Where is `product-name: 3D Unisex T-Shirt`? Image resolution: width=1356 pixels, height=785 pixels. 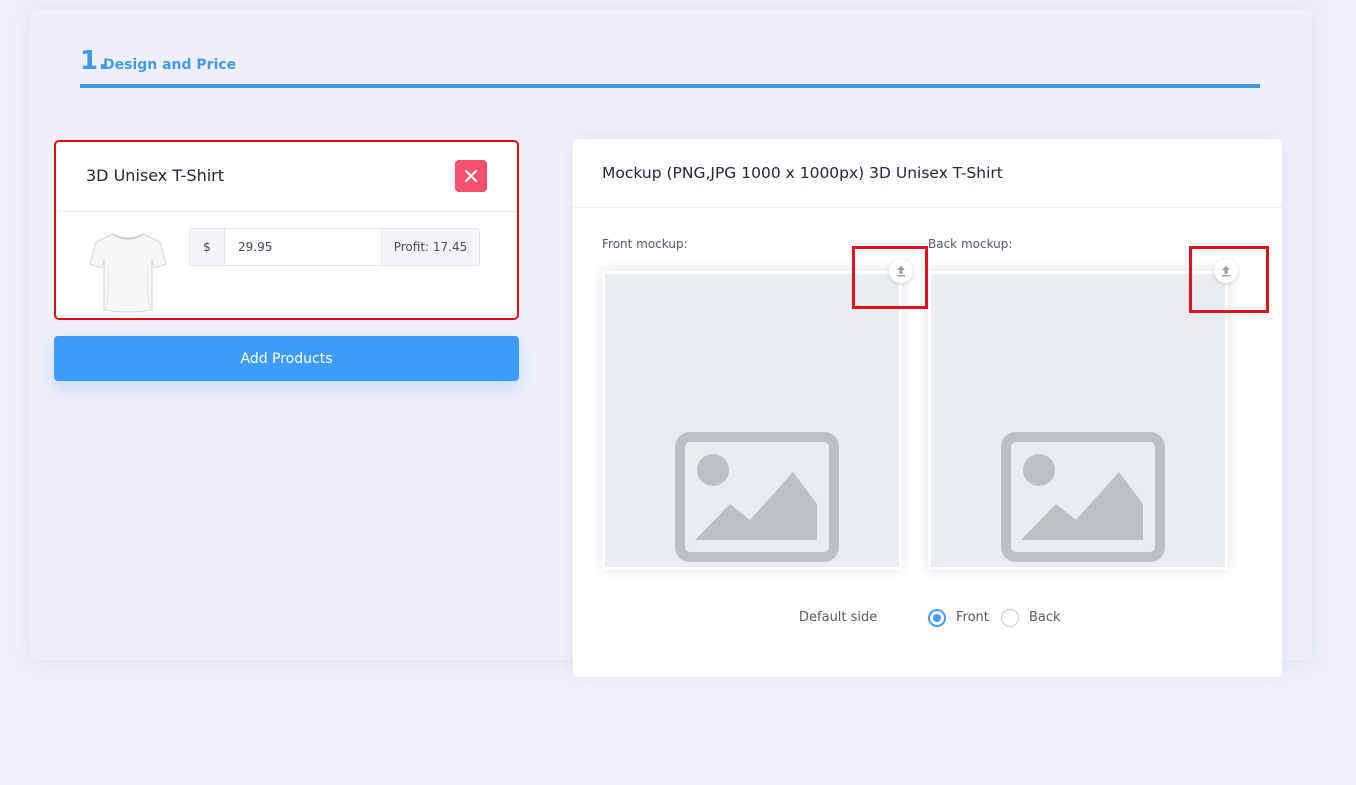
product-name: 3D Unisex T-Shirt is located at coordinates (155, 175).